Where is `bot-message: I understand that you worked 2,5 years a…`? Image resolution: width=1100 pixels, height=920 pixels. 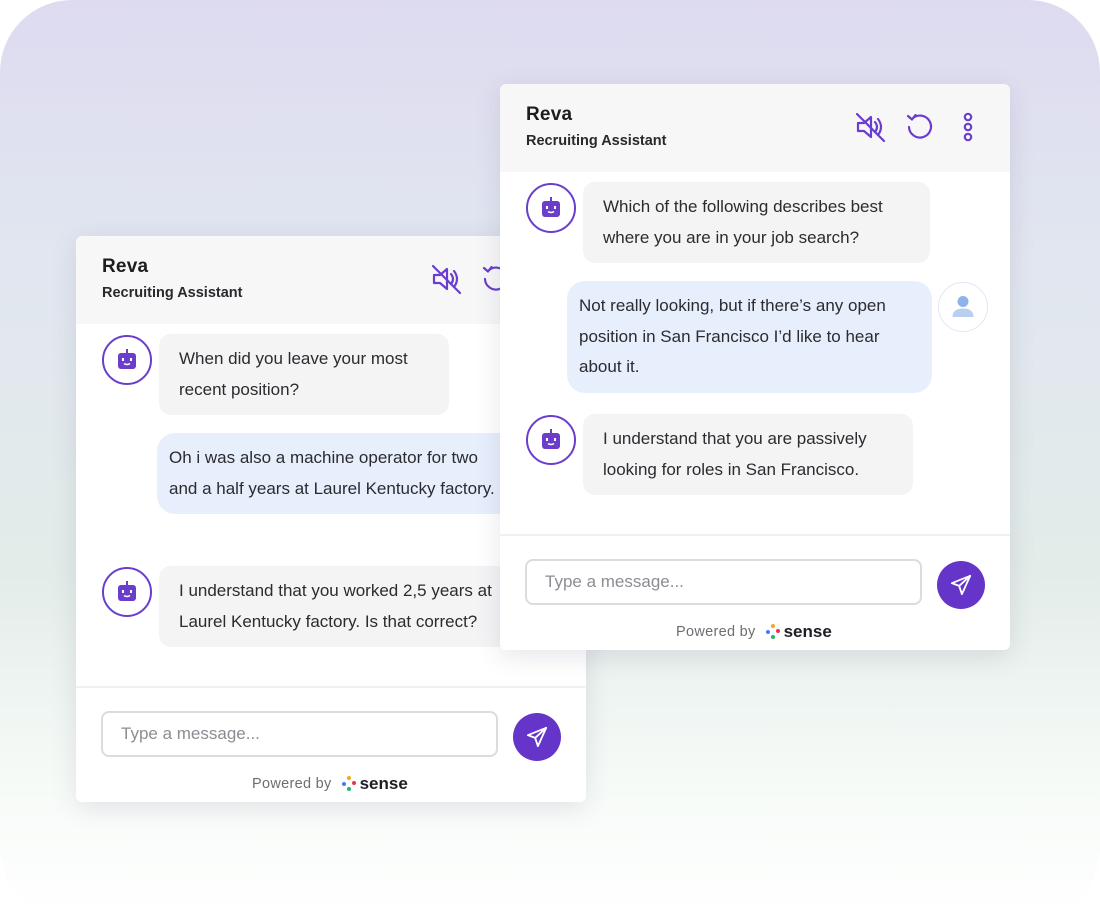
bot-message: I understand that you worked 2,5 years a… is located at coordinates (344, 606).